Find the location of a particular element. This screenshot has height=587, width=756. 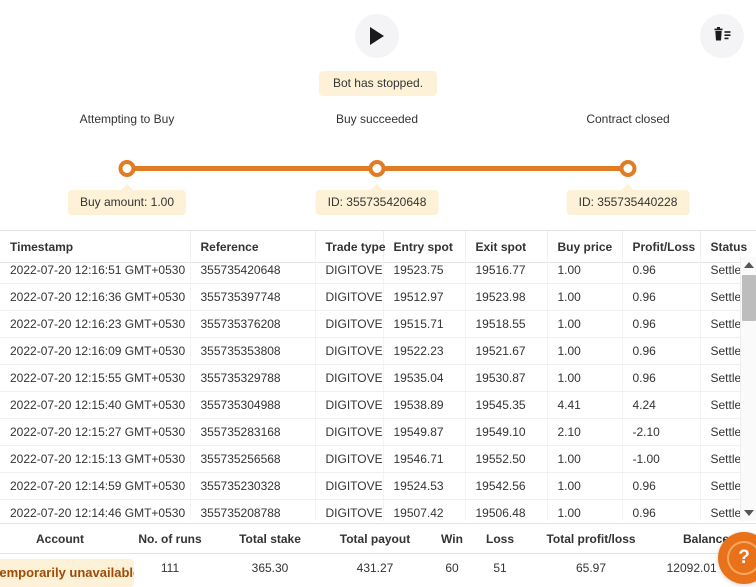

clear-log-button is located at coordinates (722, 36).